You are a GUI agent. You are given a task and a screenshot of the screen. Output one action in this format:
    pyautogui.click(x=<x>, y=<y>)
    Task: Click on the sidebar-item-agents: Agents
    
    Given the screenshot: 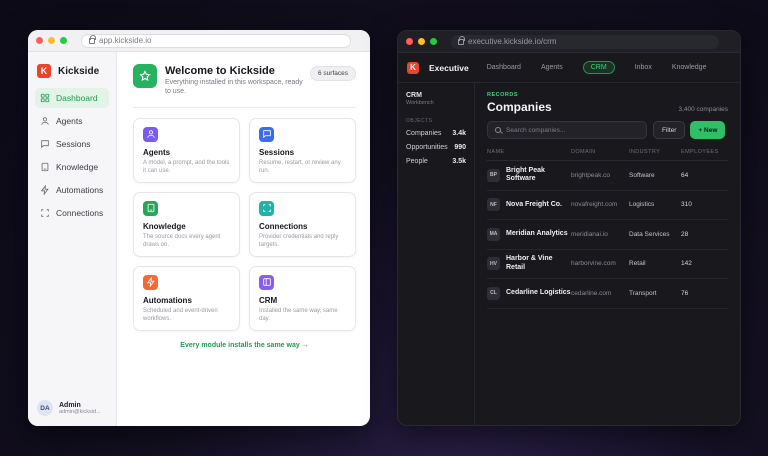 What is the action you would take?
    pyautogui.click(x=72, y=121)
    